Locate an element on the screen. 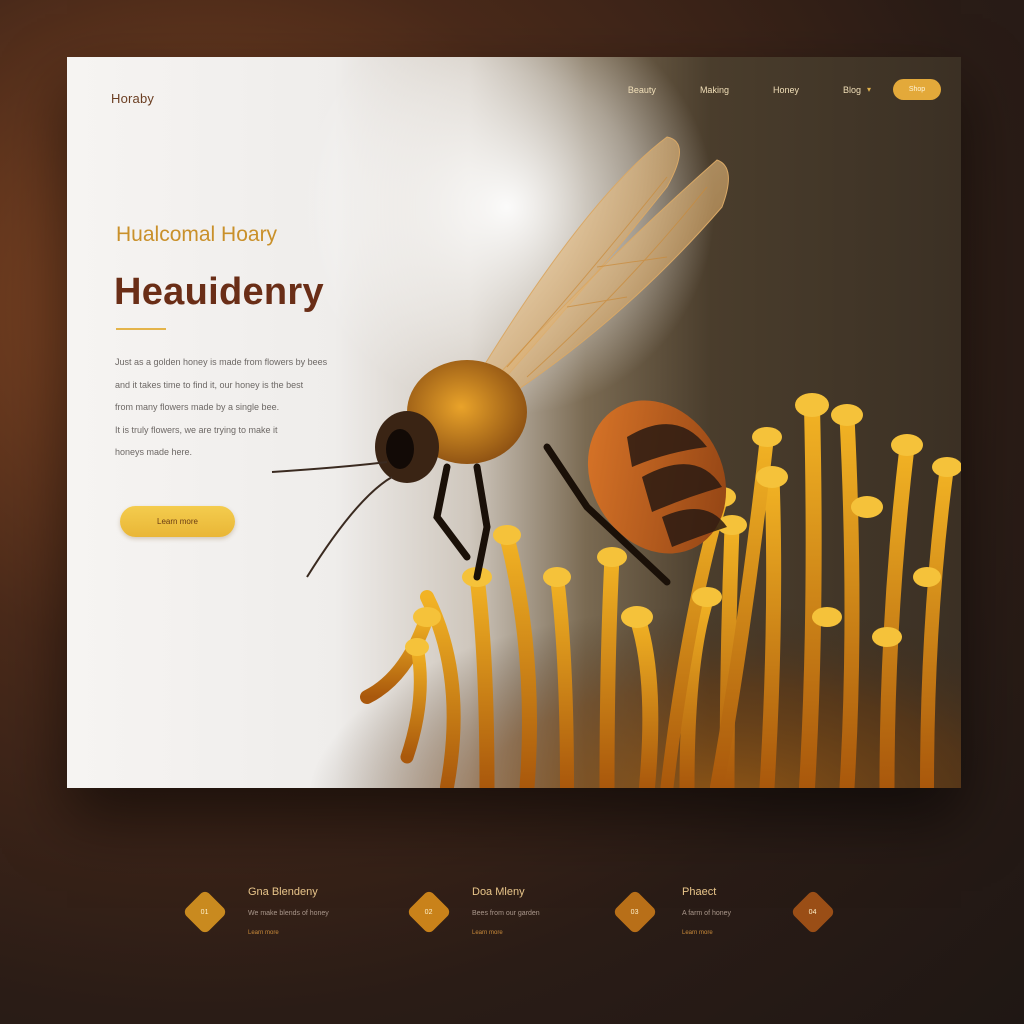 The image size is (1024, 1024). nav-shop-button: Shop is located at coordinates (917, 89).